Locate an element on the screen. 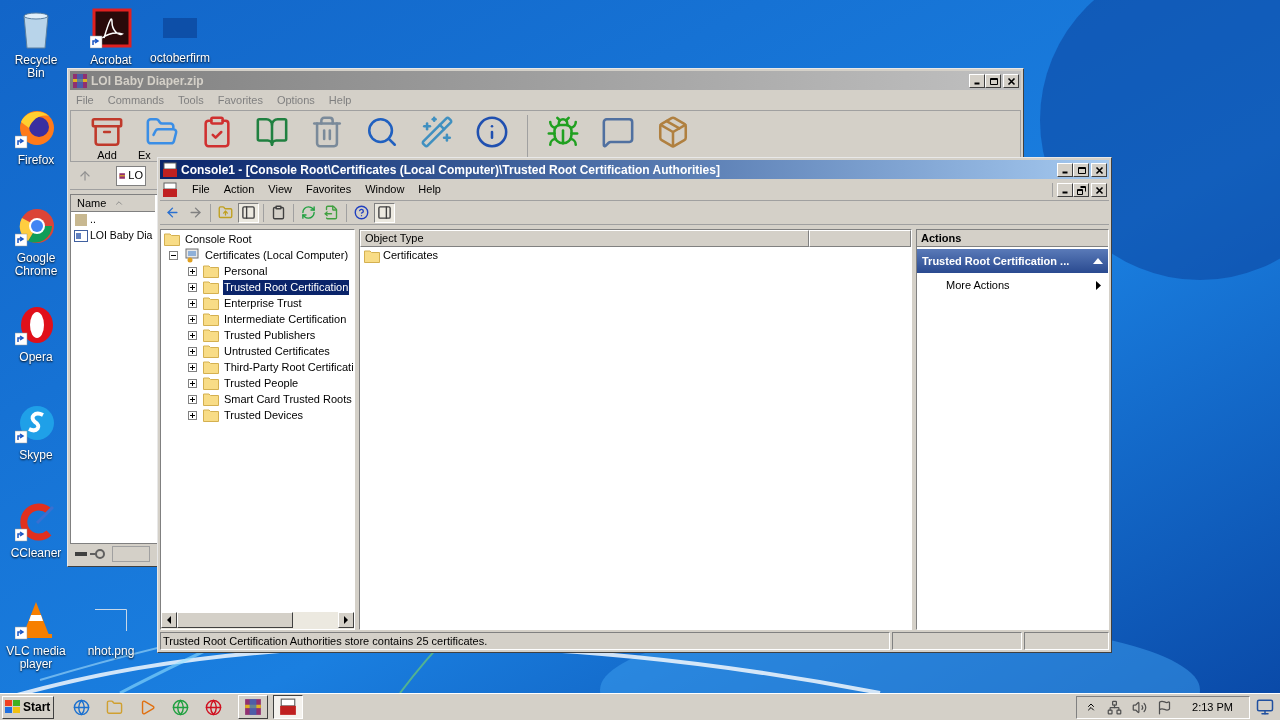 Image resolution: width=1280 pixels, height=720 pixels. cleaner-app-icon is located at coordinates (36, 522).